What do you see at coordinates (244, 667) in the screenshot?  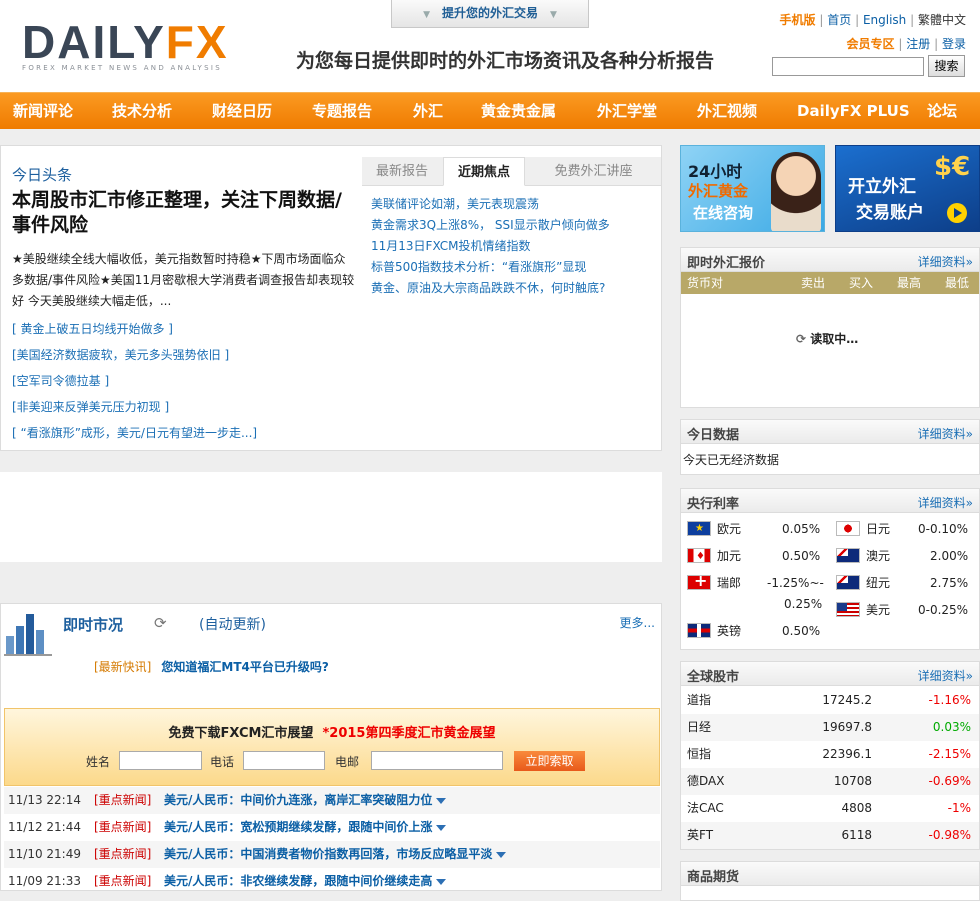 I see `flash-headline: 您知道福汇MT4平台已升级吗?` at bounding box center [244, 667].